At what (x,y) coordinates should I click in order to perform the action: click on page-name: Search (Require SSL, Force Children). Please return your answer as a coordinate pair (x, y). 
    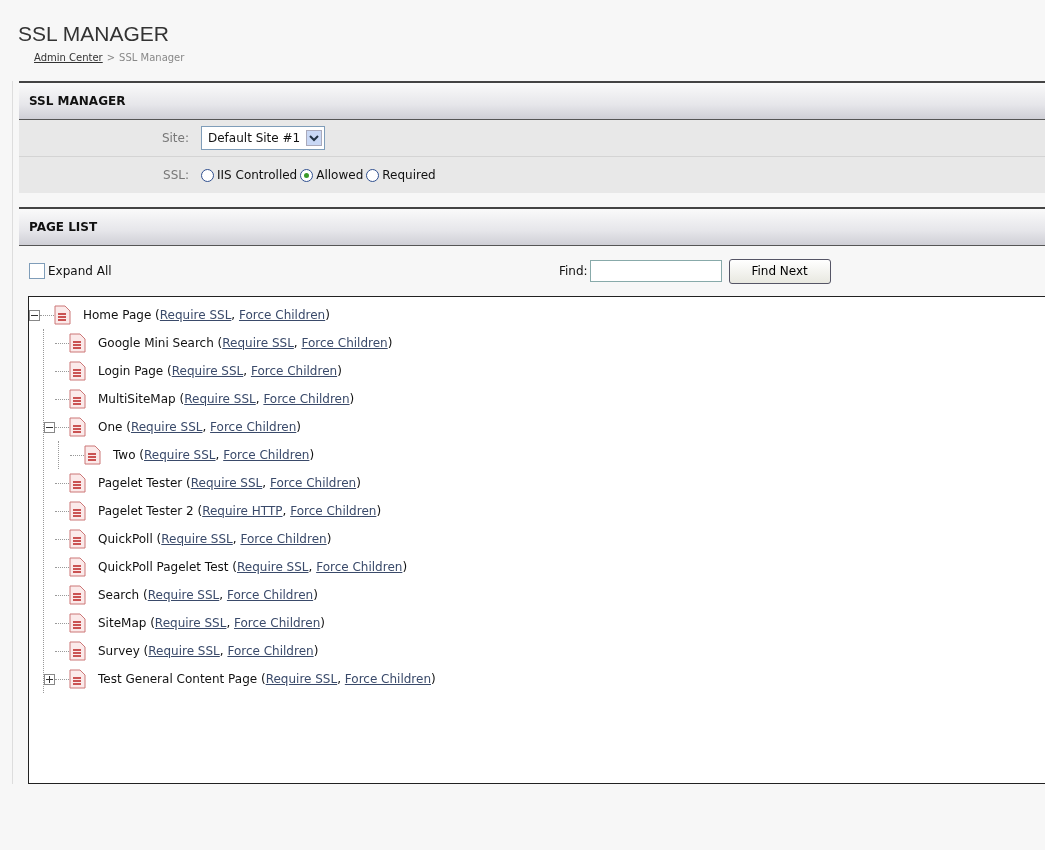
    Looking at the image, I should click on (208, 595).